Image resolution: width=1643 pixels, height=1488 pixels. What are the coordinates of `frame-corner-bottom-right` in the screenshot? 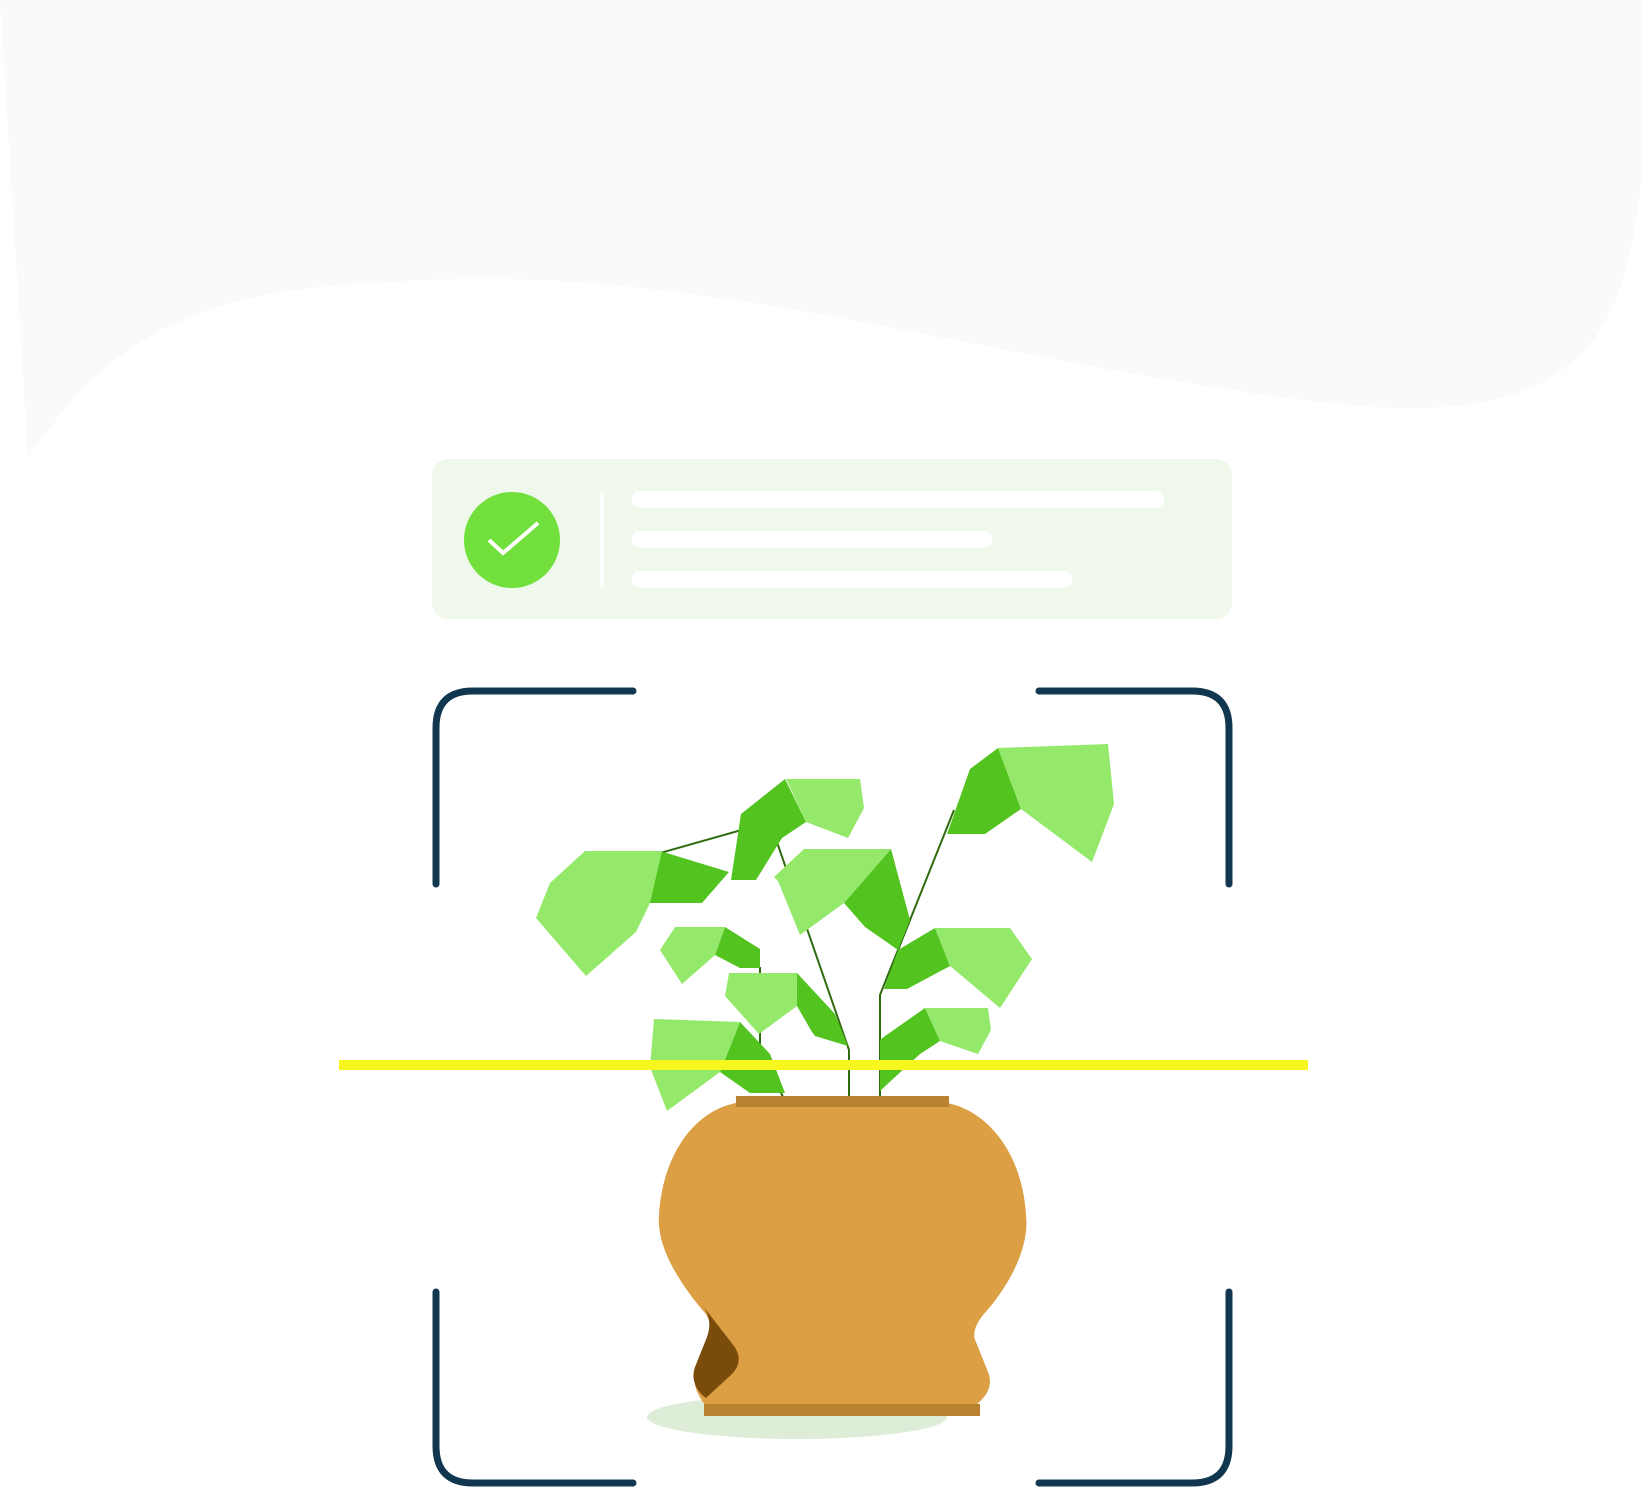 It's located at (1134, 1387).